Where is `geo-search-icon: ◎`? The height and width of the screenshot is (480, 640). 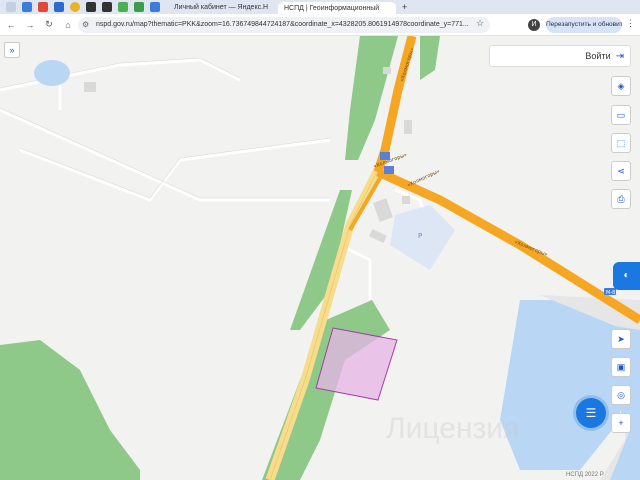
geo-search-icon: ◎ is located at coordinates (621, 395).